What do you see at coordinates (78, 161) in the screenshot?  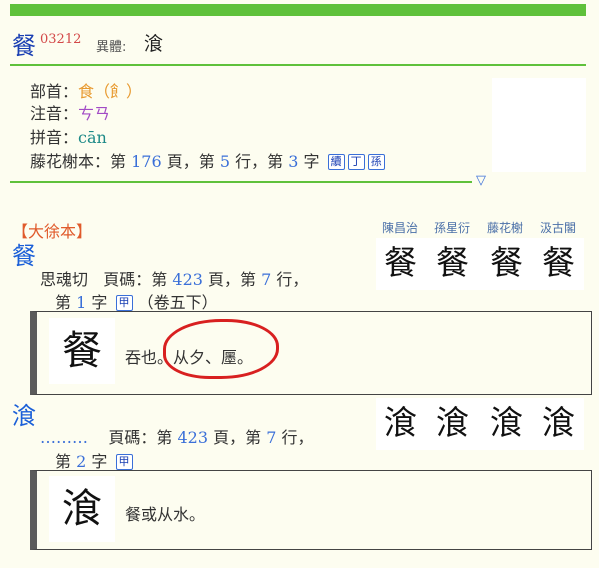 I see `fujisawa-label: 藤花榭本：第` at bounding box center [78, 161].